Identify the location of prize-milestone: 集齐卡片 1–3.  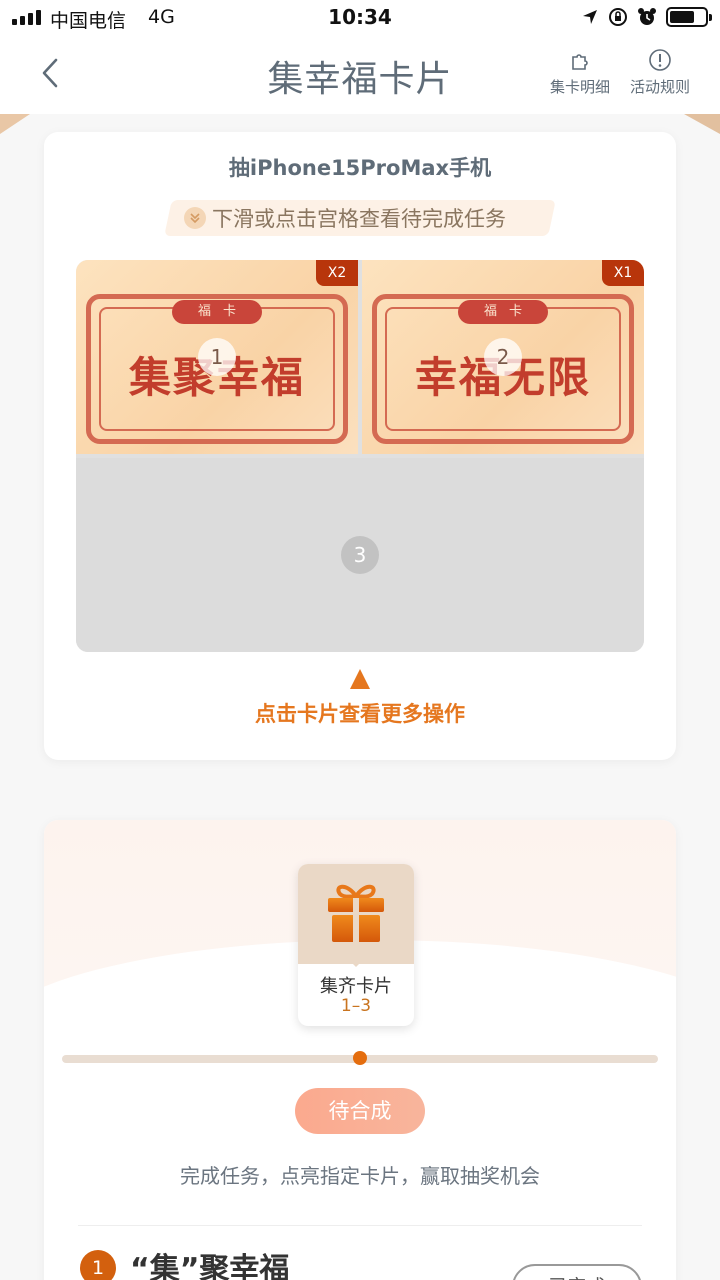
(356, 945).